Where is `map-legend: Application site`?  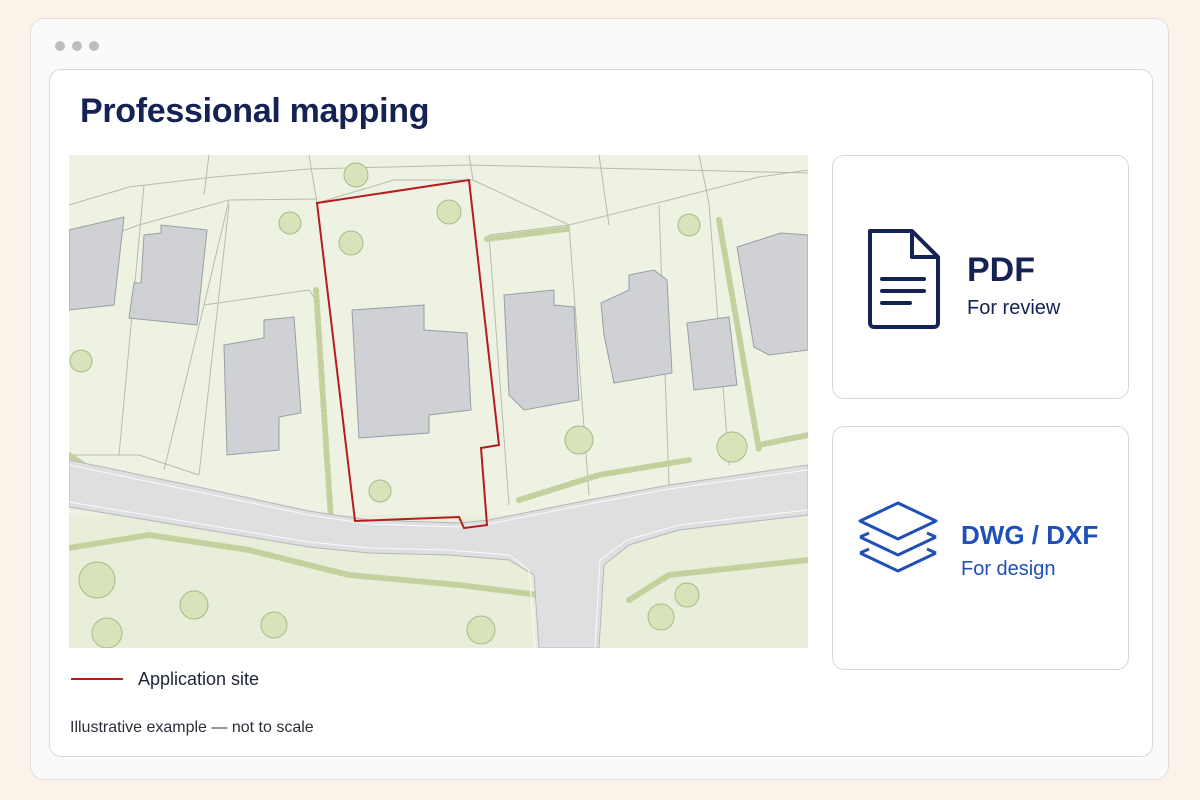
map-legend: Application site is located at coordinates (165, 679).